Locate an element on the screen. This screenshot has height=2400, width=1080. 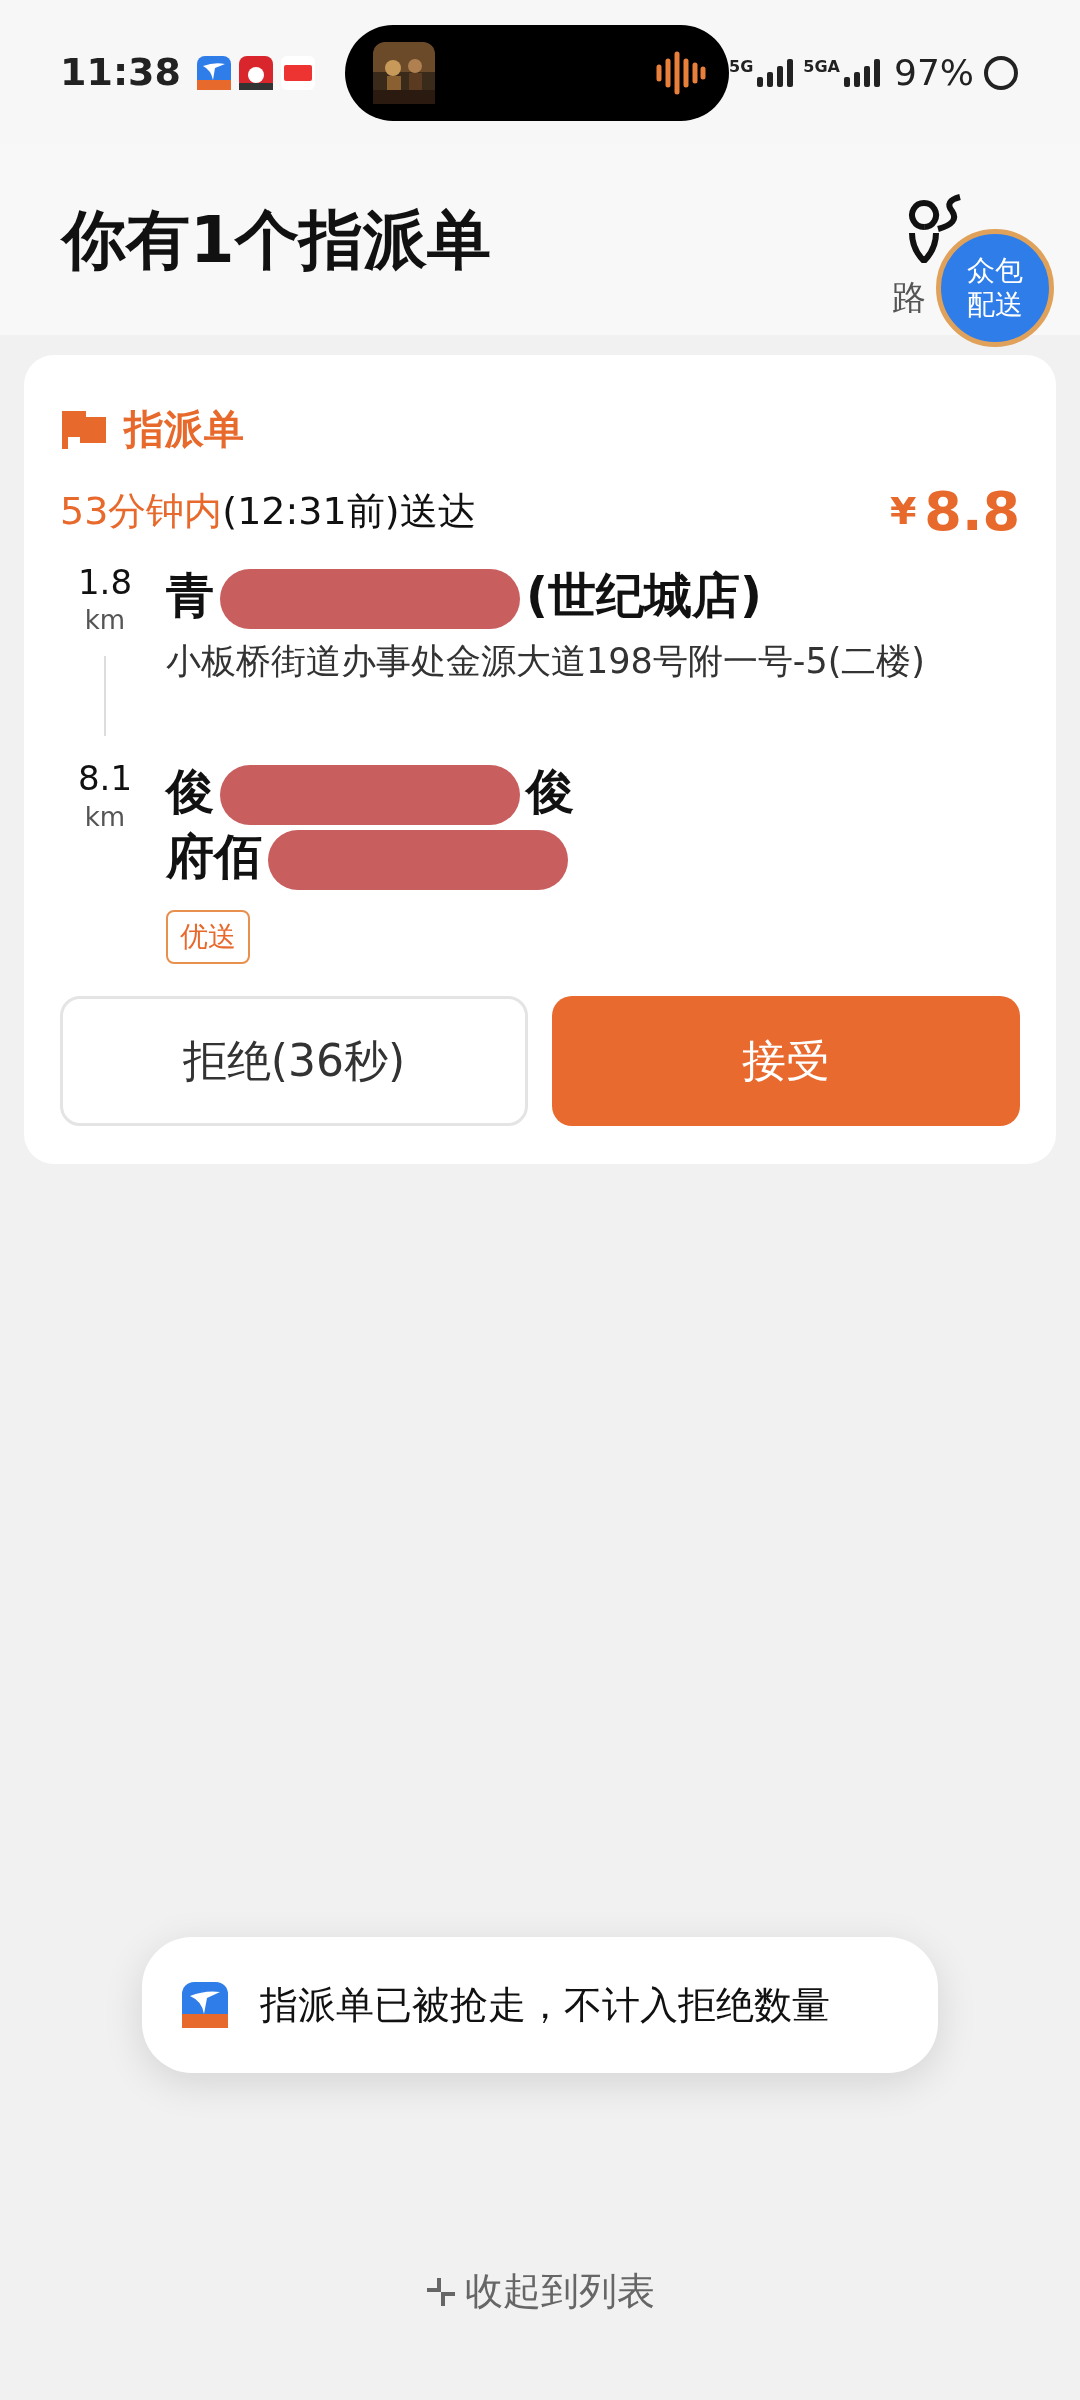
page-title: 你有1个指派单 is located at coordinates (276, 240).